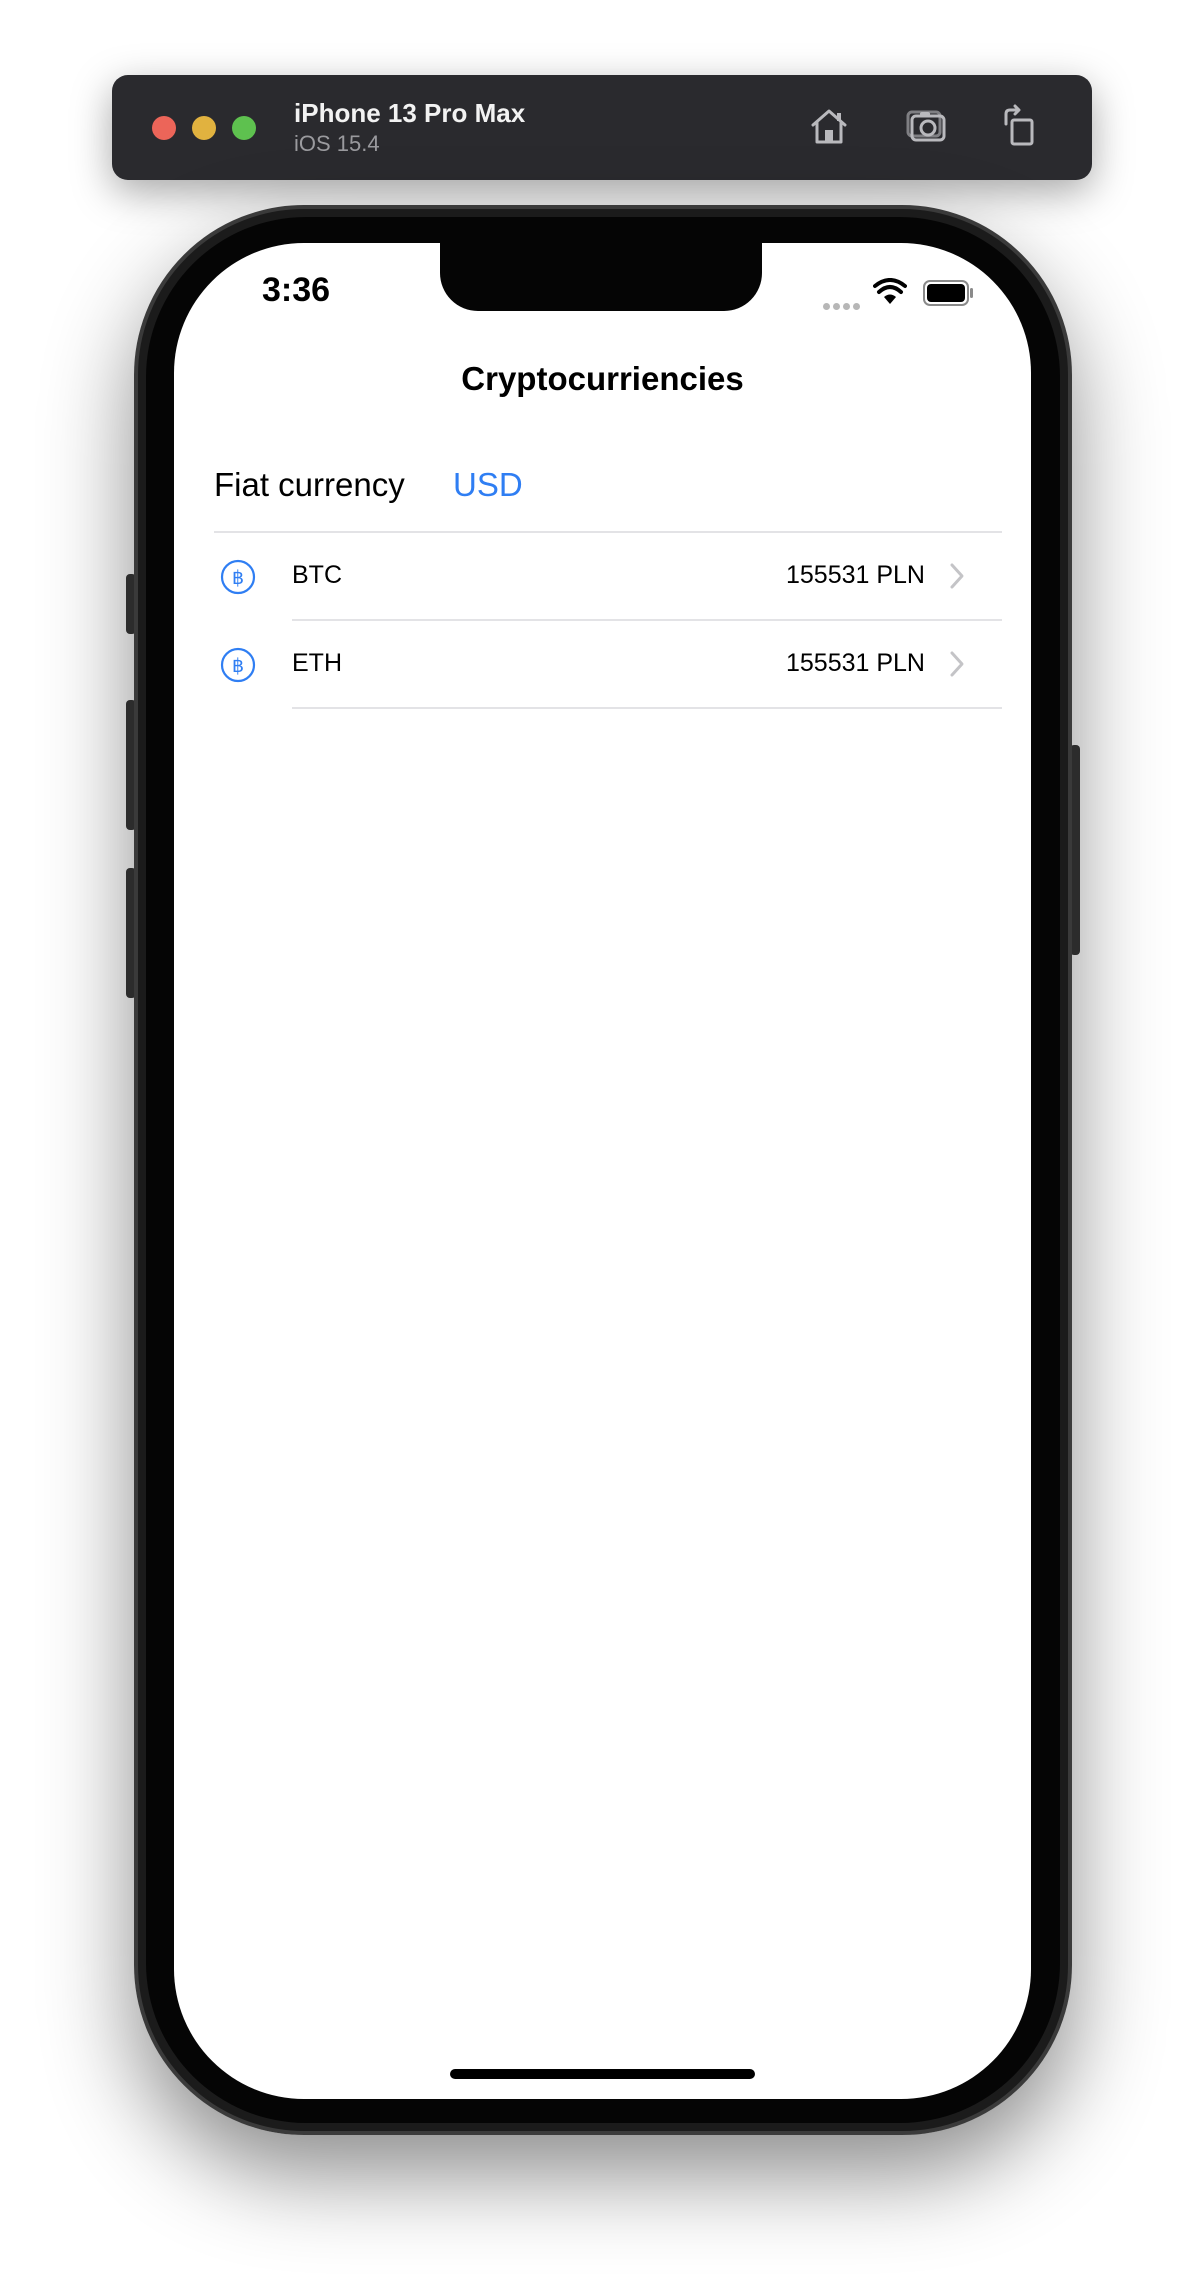  What do you see at coordinates (244, 128) in the screenshot?
I see `zoom-window-button` at bounding box center [244, 128].